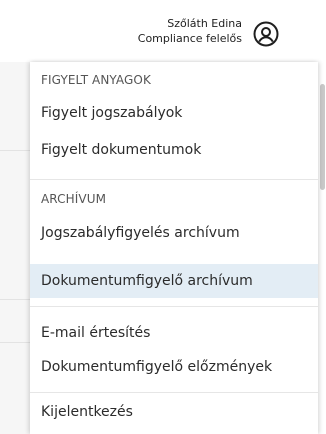 This screenshot has width=326, height=434. I want to click on menu-item-figyelt-jogszabalyok: Figyelt jogszabályok, so click(174, 113).